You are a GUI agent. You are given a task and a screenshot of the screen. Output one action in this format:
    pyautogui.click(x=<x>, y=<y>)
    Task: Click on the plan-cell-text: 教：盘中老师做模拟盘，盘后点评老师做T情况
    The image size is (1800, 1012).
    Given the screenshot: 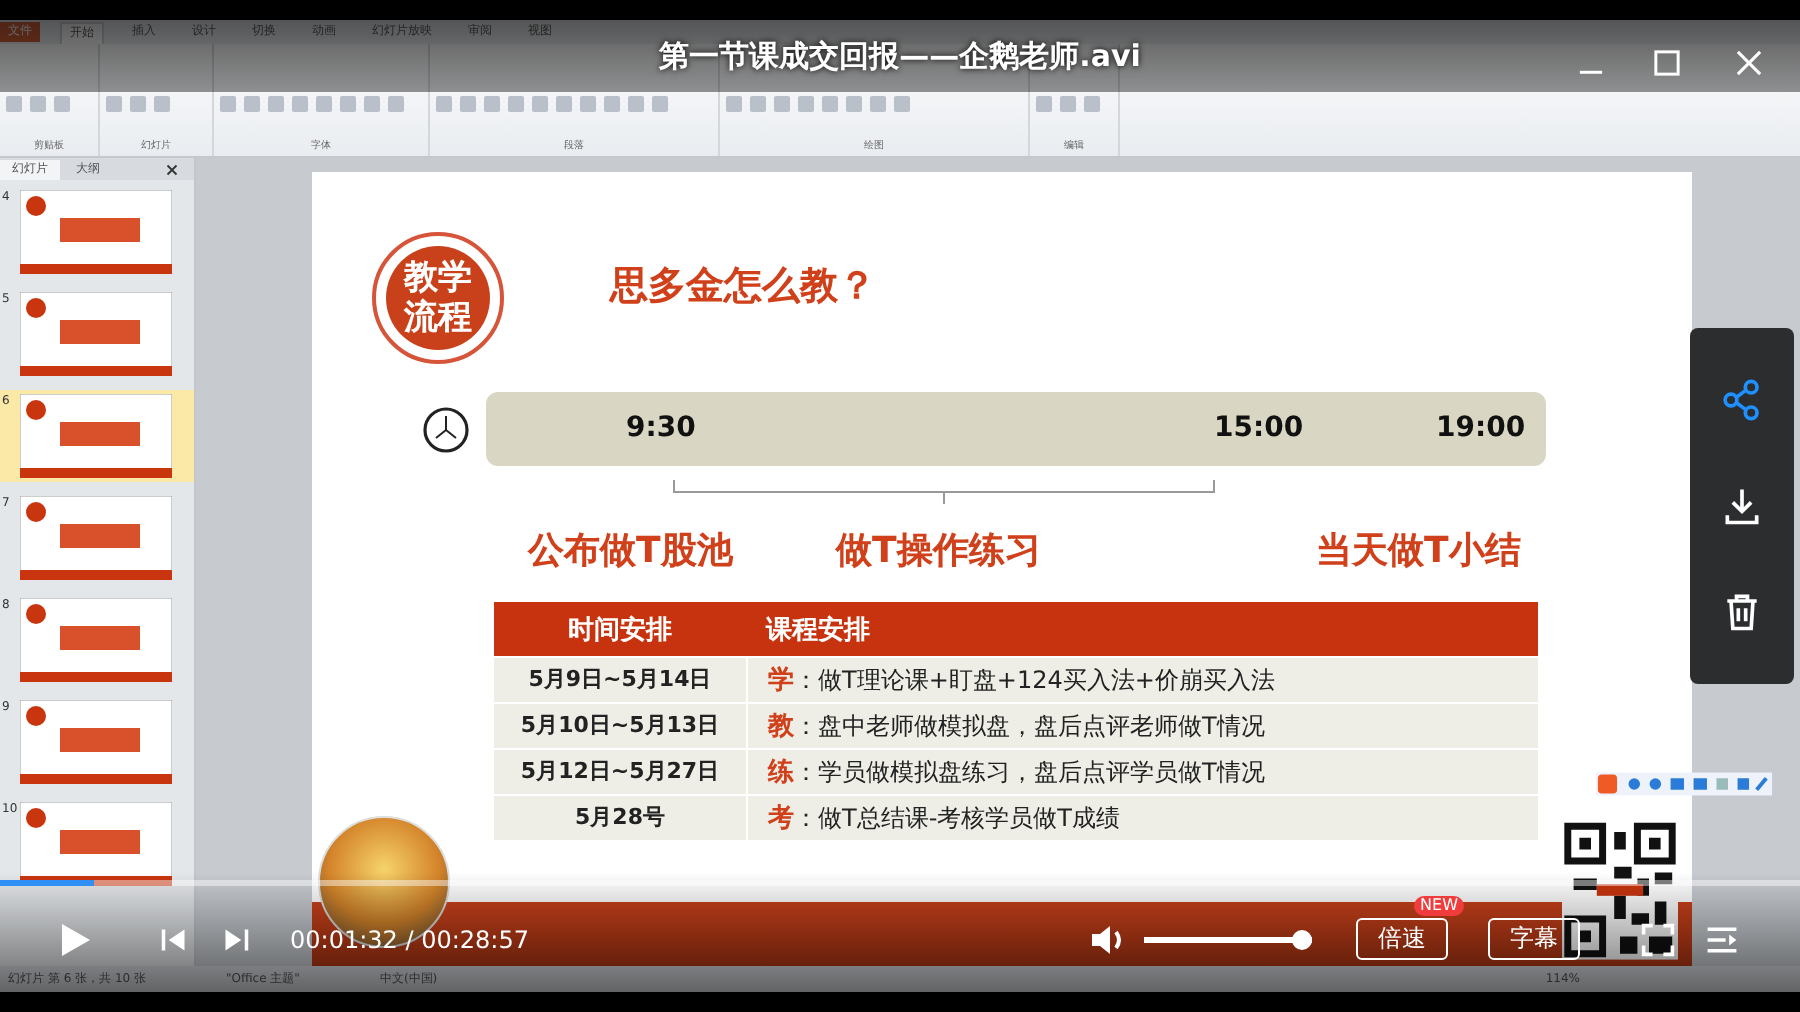 What is the action you would take?
    pyautogui.click(x=1015, y=727)
    